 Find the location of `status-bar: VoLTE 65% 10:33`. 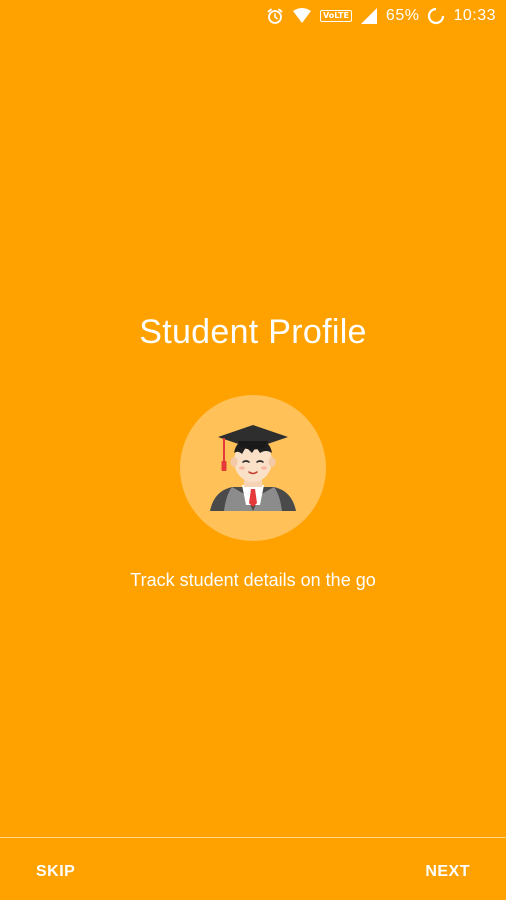

status-bar: VoLTE 65% 10:33 is located at coordinates (253, 16).